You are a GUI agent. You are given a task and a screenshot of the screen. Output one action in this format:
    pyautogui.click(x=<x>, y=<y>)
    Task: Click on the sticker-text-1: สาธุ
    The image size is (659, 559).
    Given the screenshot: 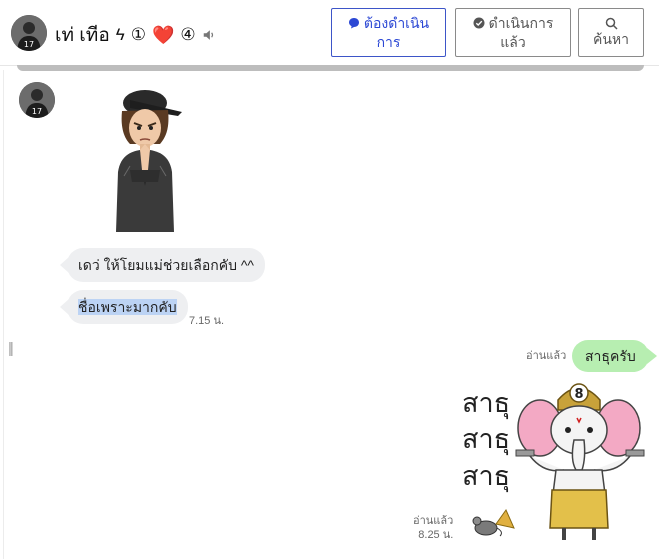 What is the action you would take?
    pyautogui.click(x=486, y=404)
    